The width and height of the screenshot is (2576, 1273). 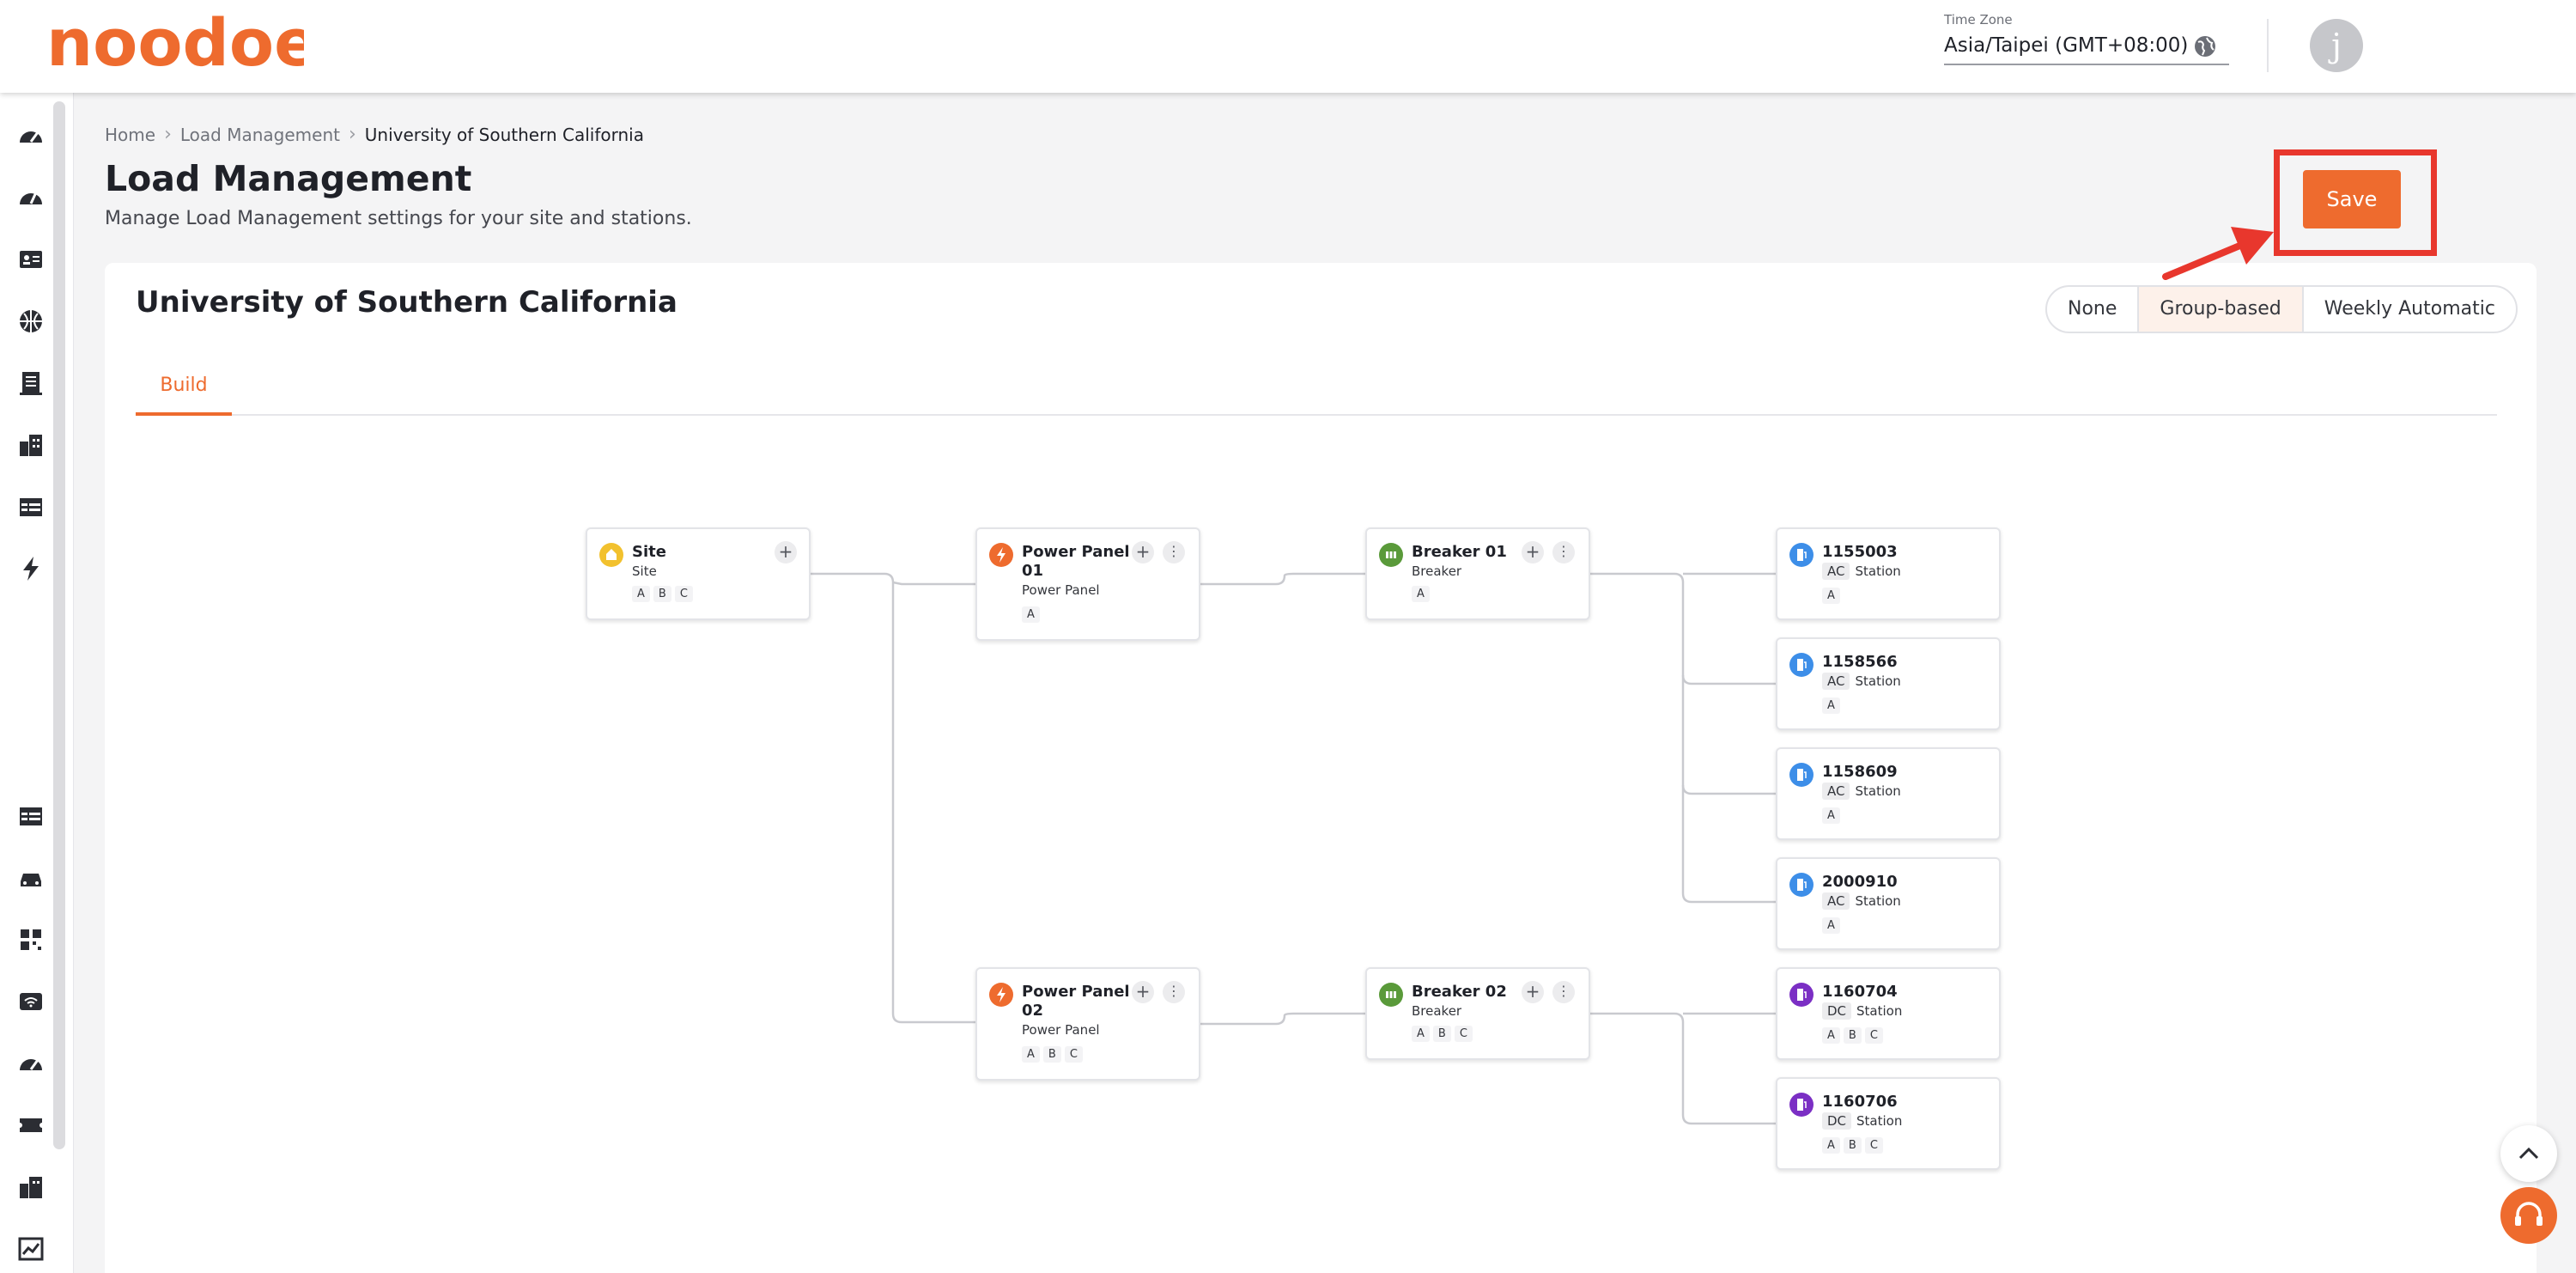 I want to click on node-title: 1160706, so click(x=1860, y=1102).